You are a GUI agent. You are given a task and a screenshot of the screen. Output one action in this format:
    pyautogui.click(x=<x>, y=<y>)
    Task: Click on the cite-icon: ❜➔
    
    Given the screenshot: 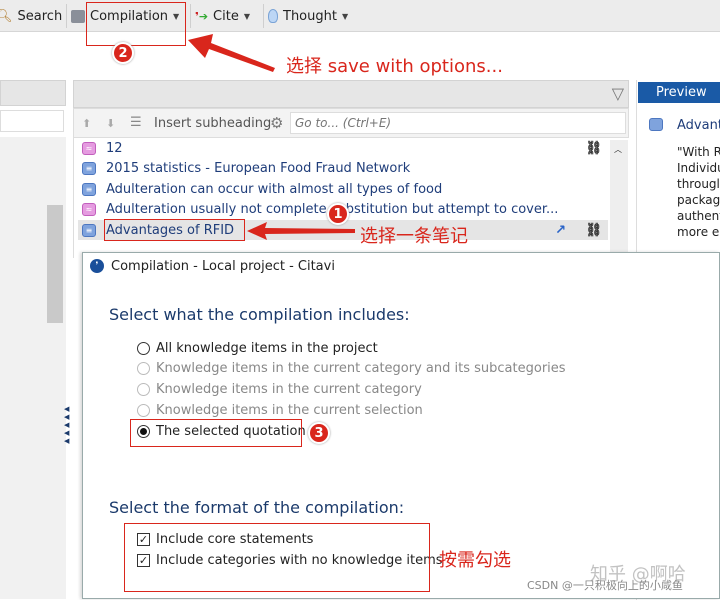 What is the action you would take?
    pyautogui.click(x=202, y=16)
    